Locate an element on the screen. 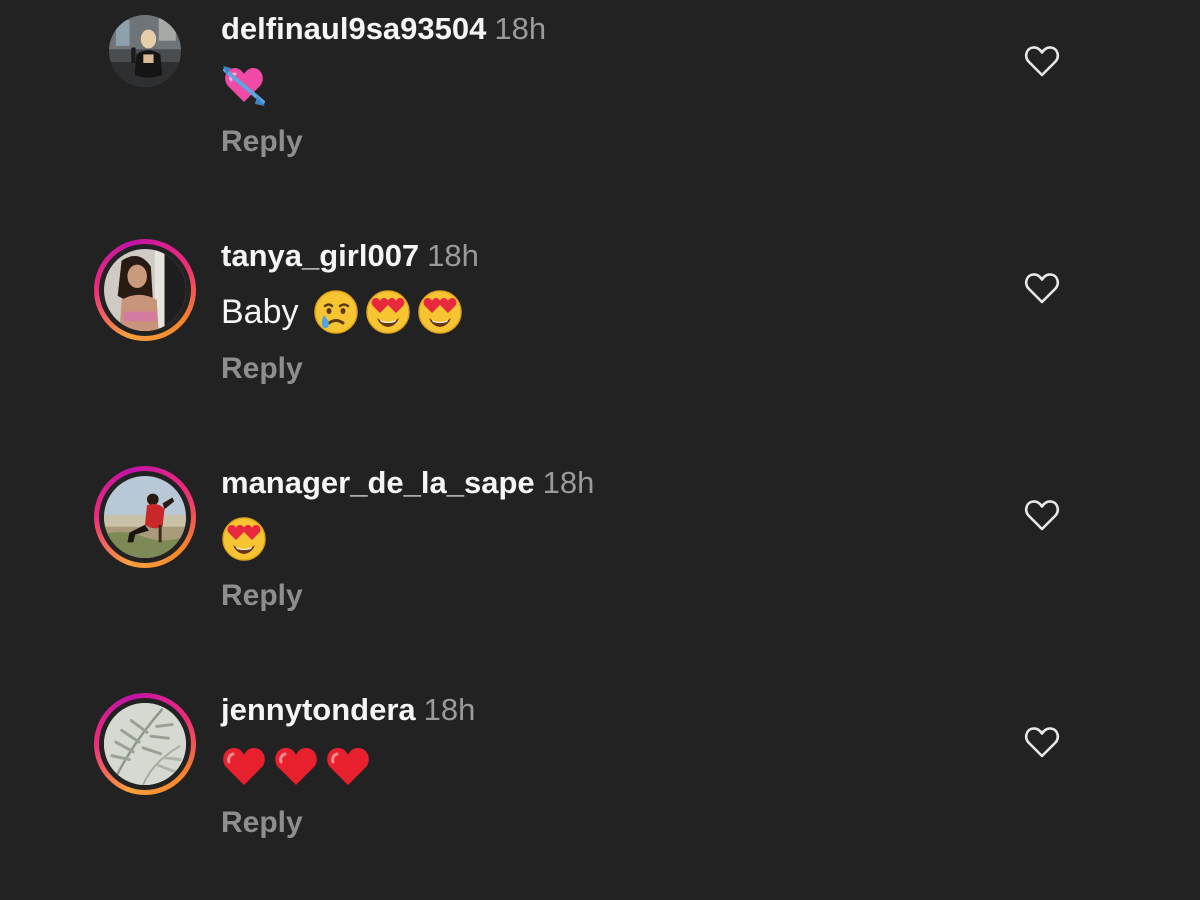 The height and width of the screenshot is (900, 1200). username: jennytondera is located at coordinates (318, 709).